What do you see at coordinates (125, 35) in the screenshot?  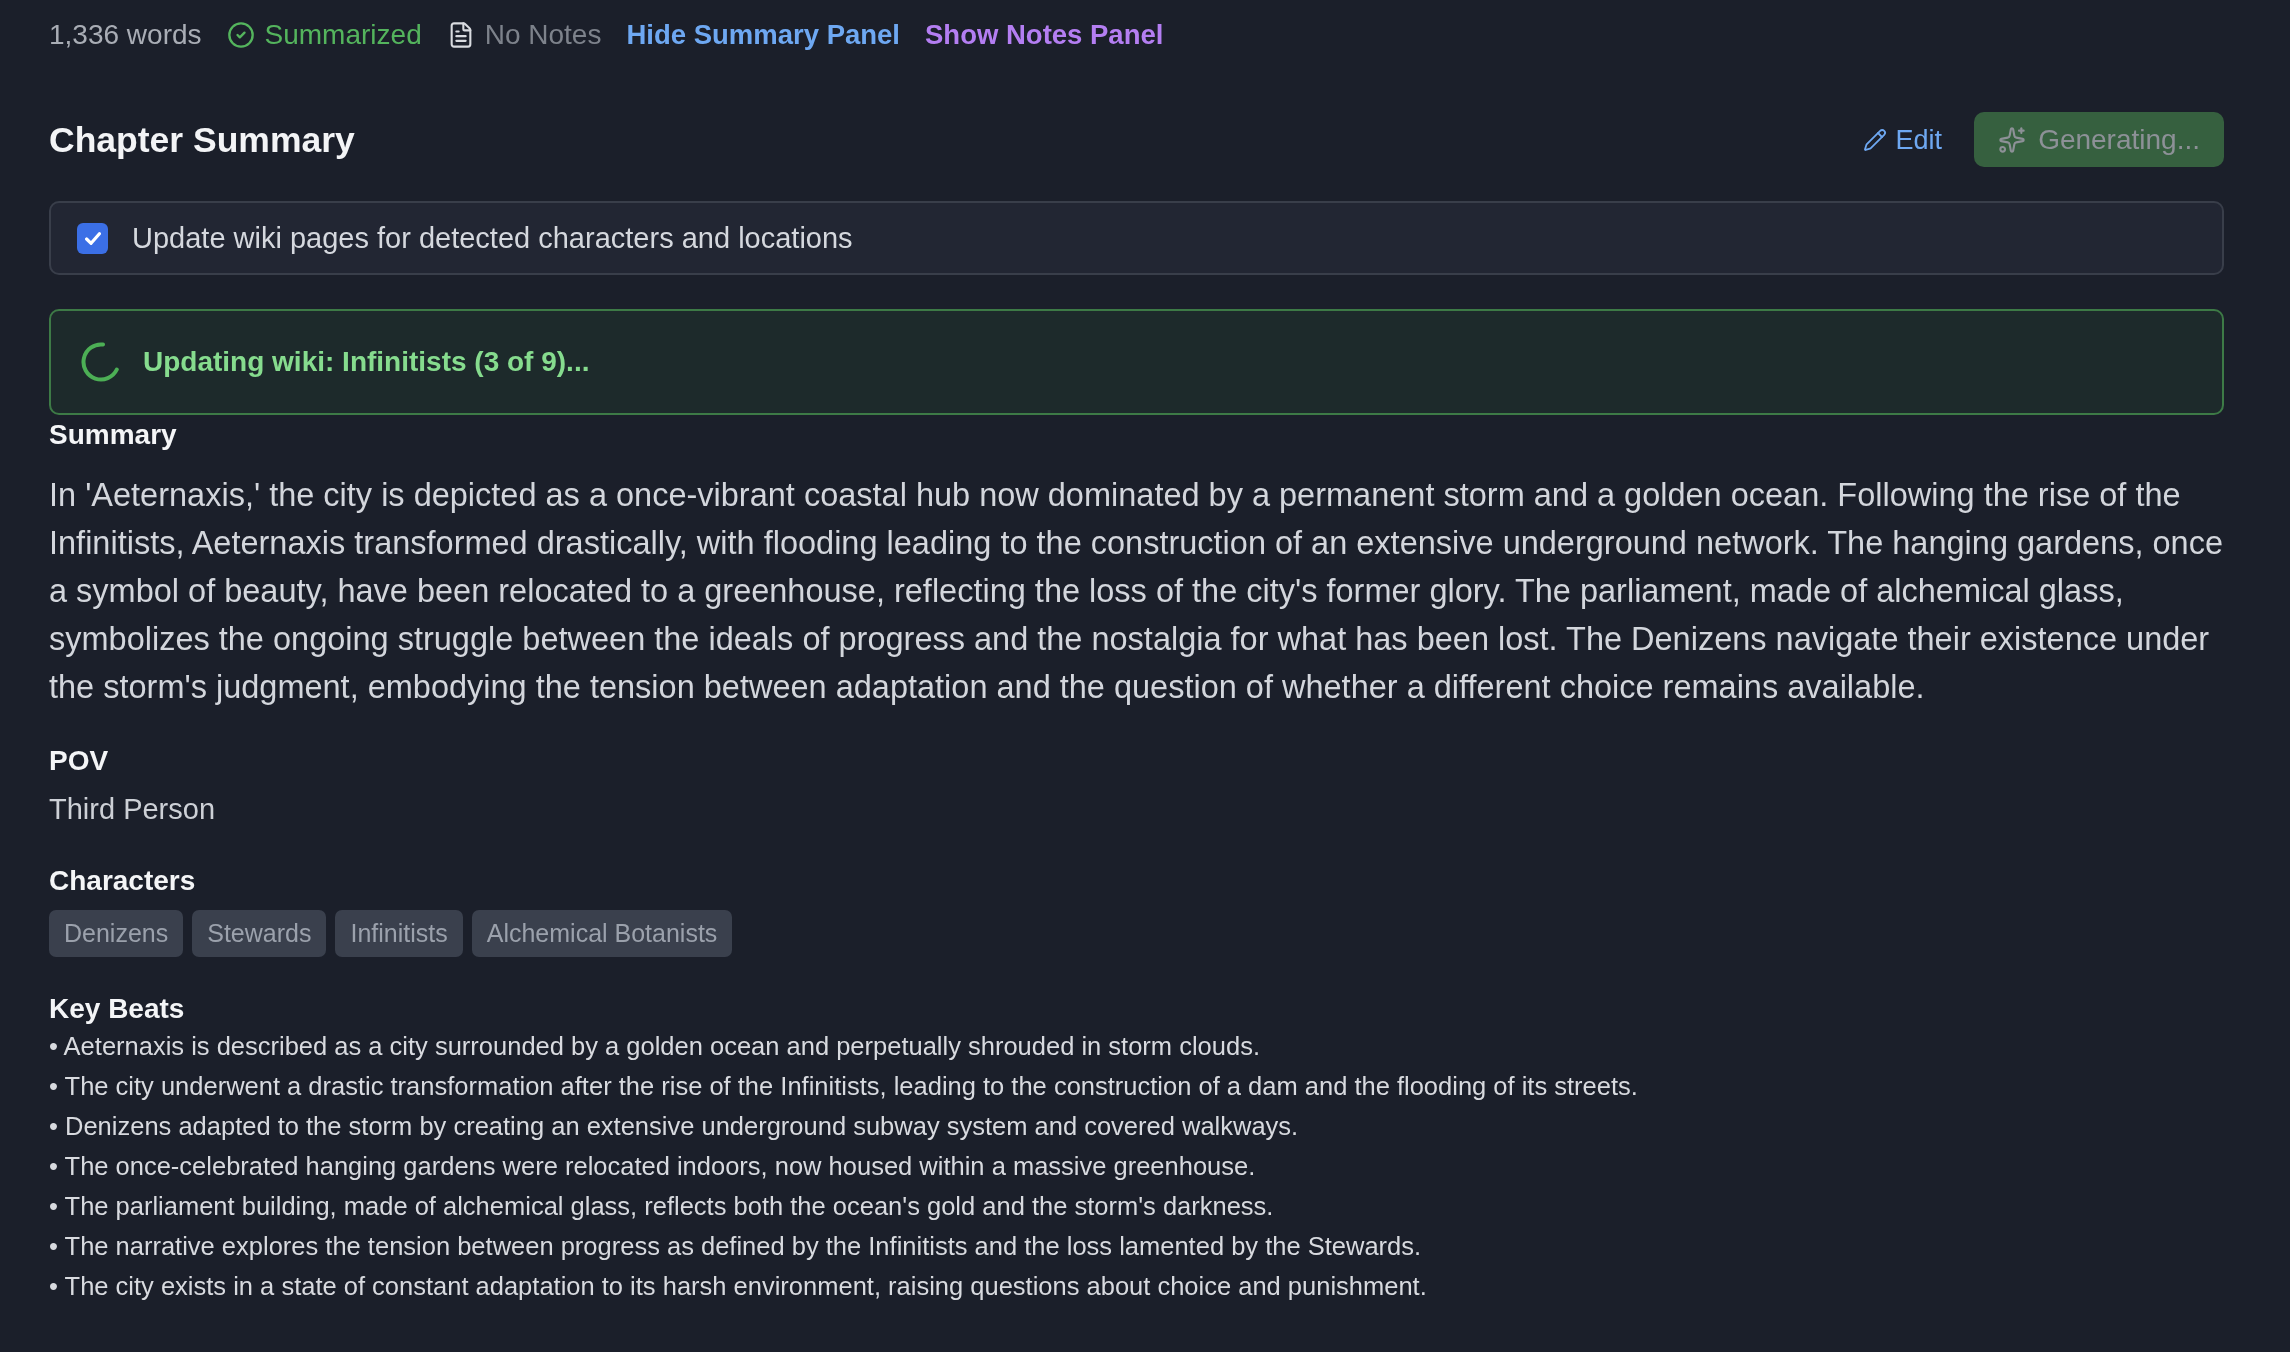 I see `word-count: 1,336 words` at bounding box center [125, 35].